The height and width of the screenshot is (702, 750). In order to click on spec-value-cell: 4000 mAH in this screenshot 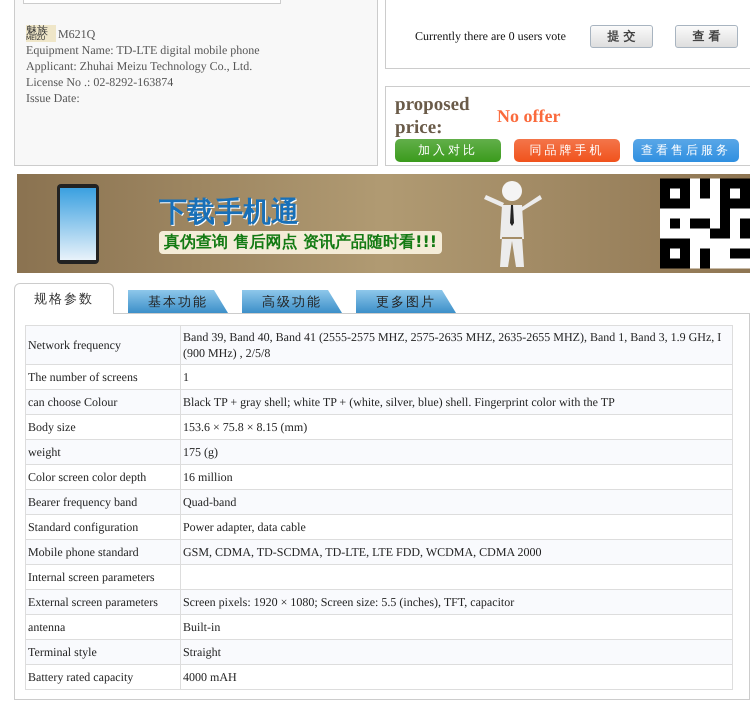, I will do `click(456, 677)`.